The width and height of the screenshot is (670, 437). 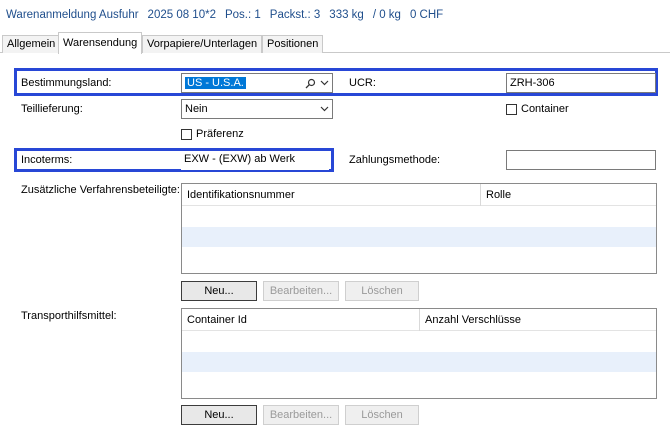 I want to click on transport-label: Transporthilfsmittel:, so click(x=69, y=316).